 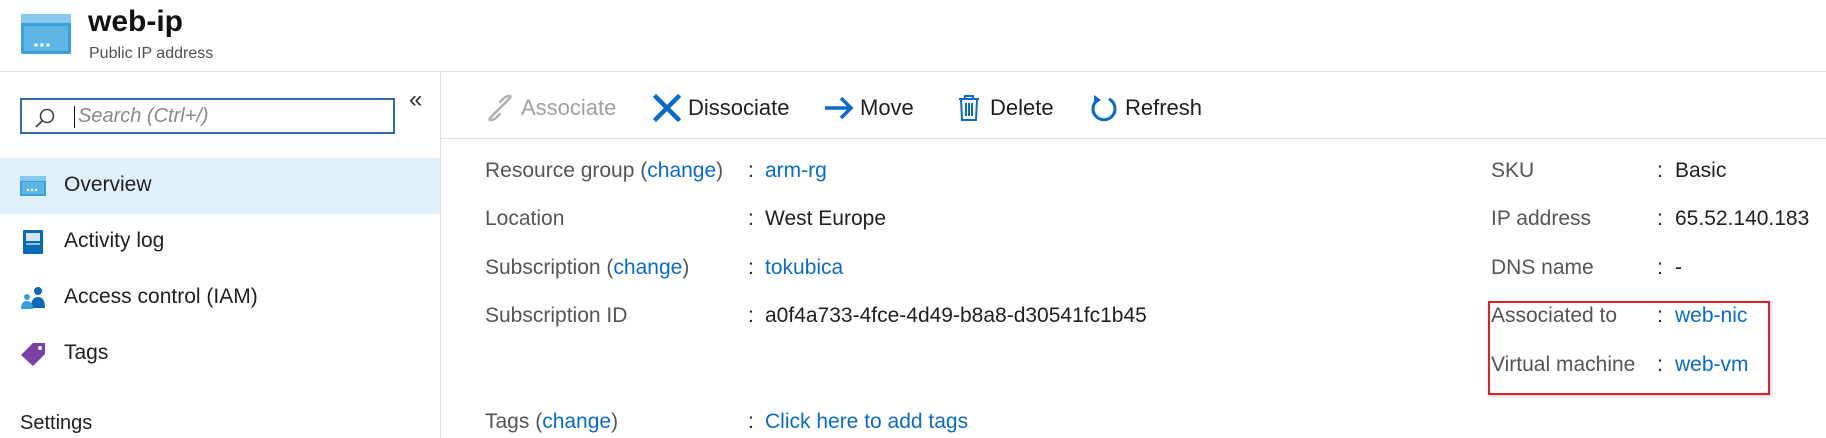 I want to click on sidebar-divider, so click(x=440, y=255).